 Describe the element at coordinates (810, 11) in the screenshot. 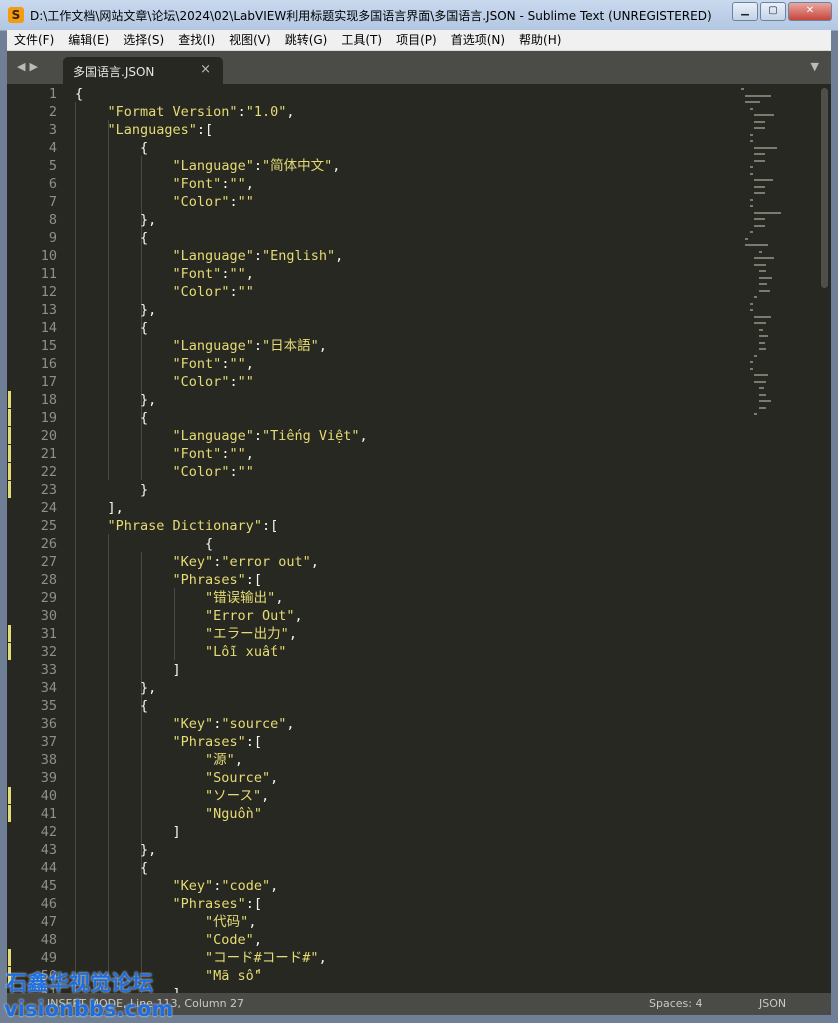

I see `close-window-icon: ✕` at that location.